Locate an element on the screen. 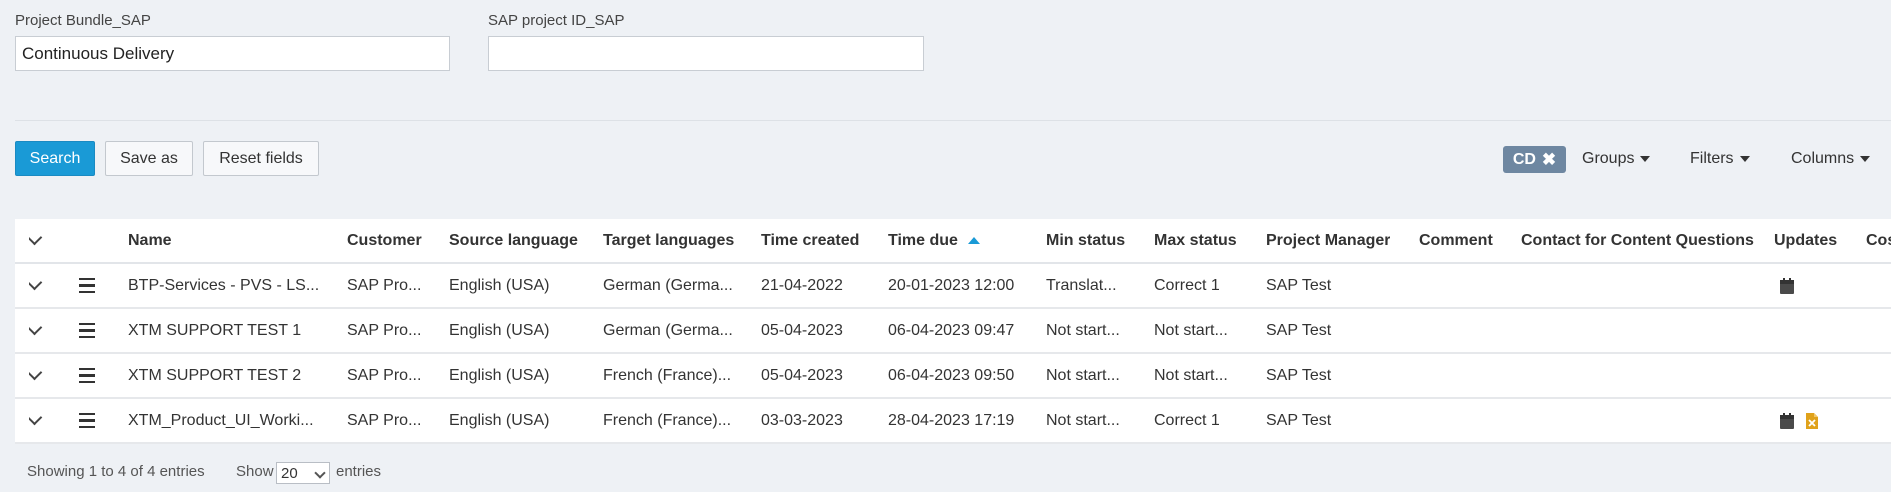 The image size is (1891, 492). cell-name: XTM SUPPORT TEST 1 is located at coordinates (230, 330).